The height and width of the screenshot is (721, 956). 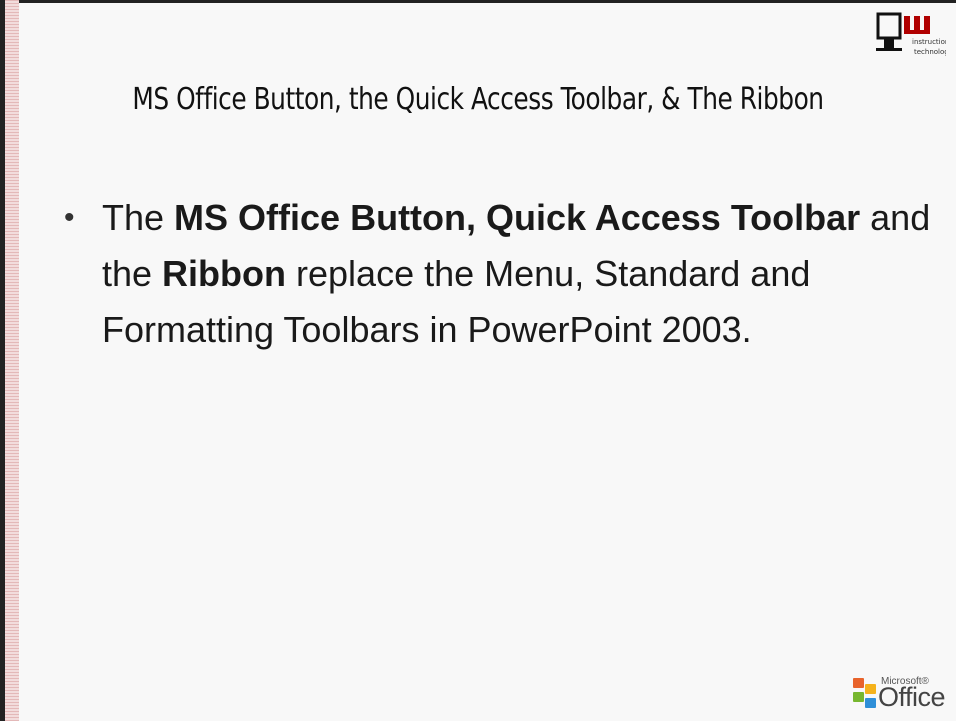 I want to click on ms-office-icon, so click(x=864, y=693).